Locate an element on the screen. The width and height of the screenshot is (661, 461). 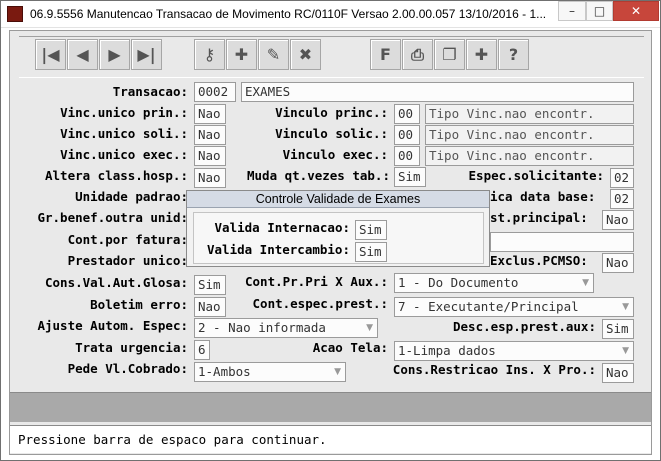
vinculo-princ-code-field: 00 is located at coordinates (407, 114).